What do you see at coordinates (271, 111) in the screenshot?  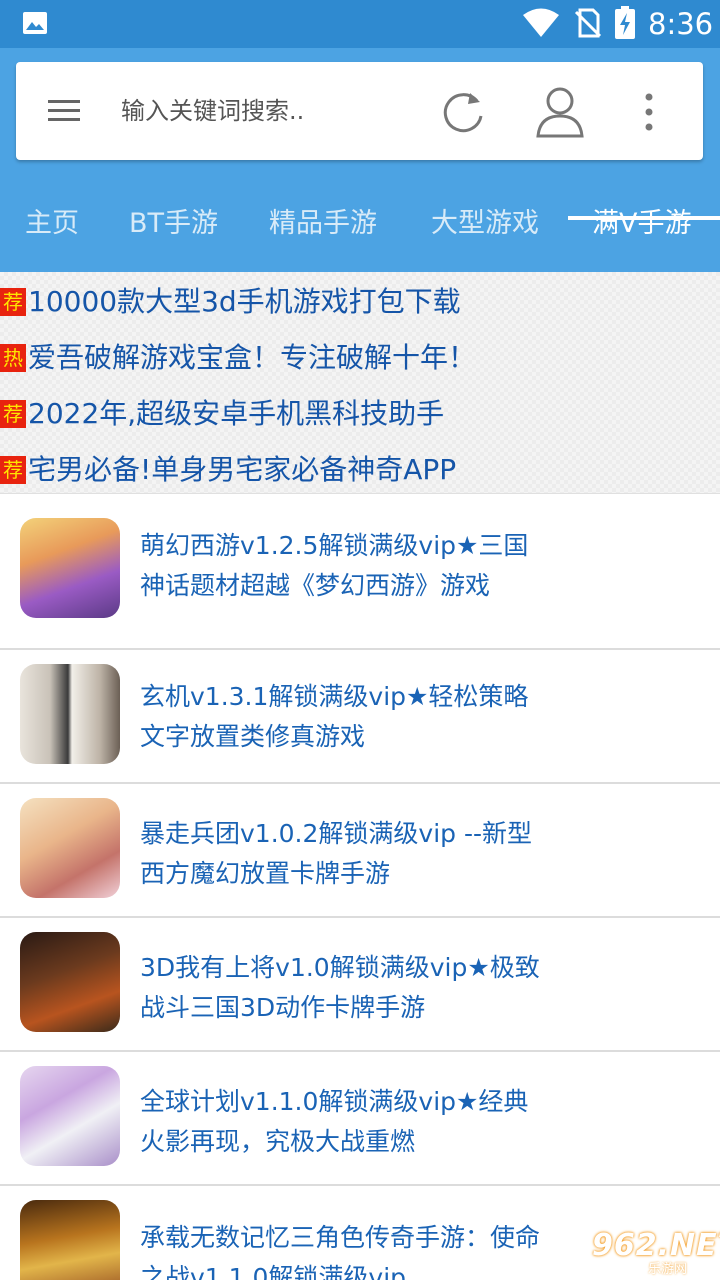 I see `search-input` at bounding box center [271, 111].